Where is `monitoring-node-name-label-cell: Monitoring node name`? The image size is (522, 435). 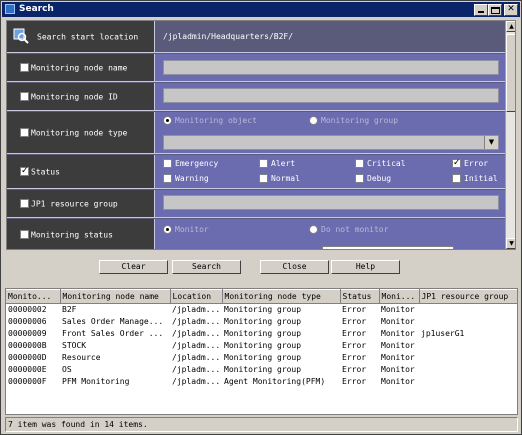
monitoring-node-name-label-cell: Monitoring node name is located at coordinates (81, 67).